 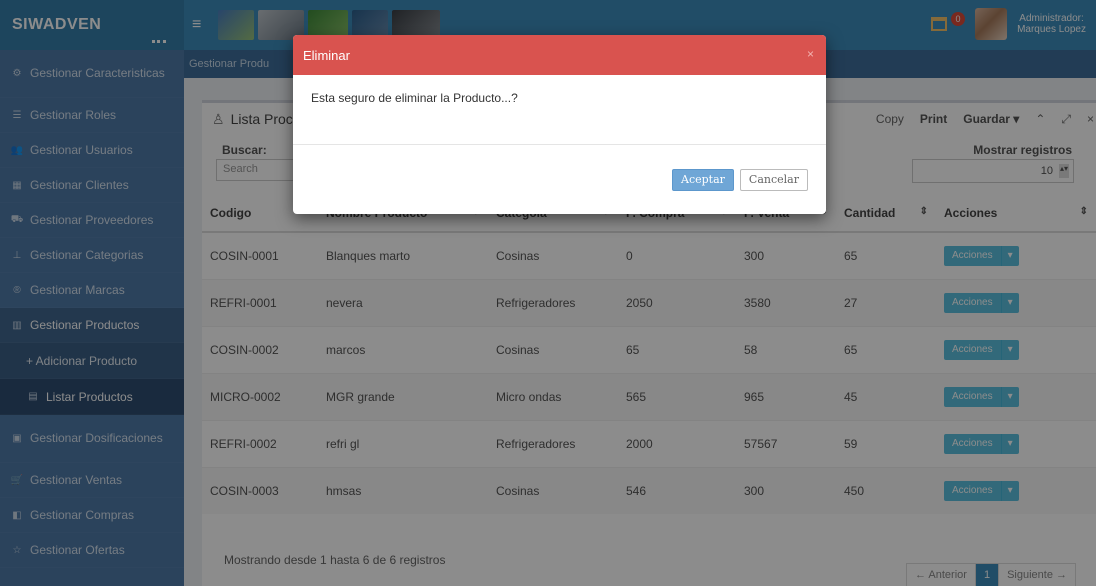 I want to click on modal-title: Eliminar, so click(x=326, y=55).